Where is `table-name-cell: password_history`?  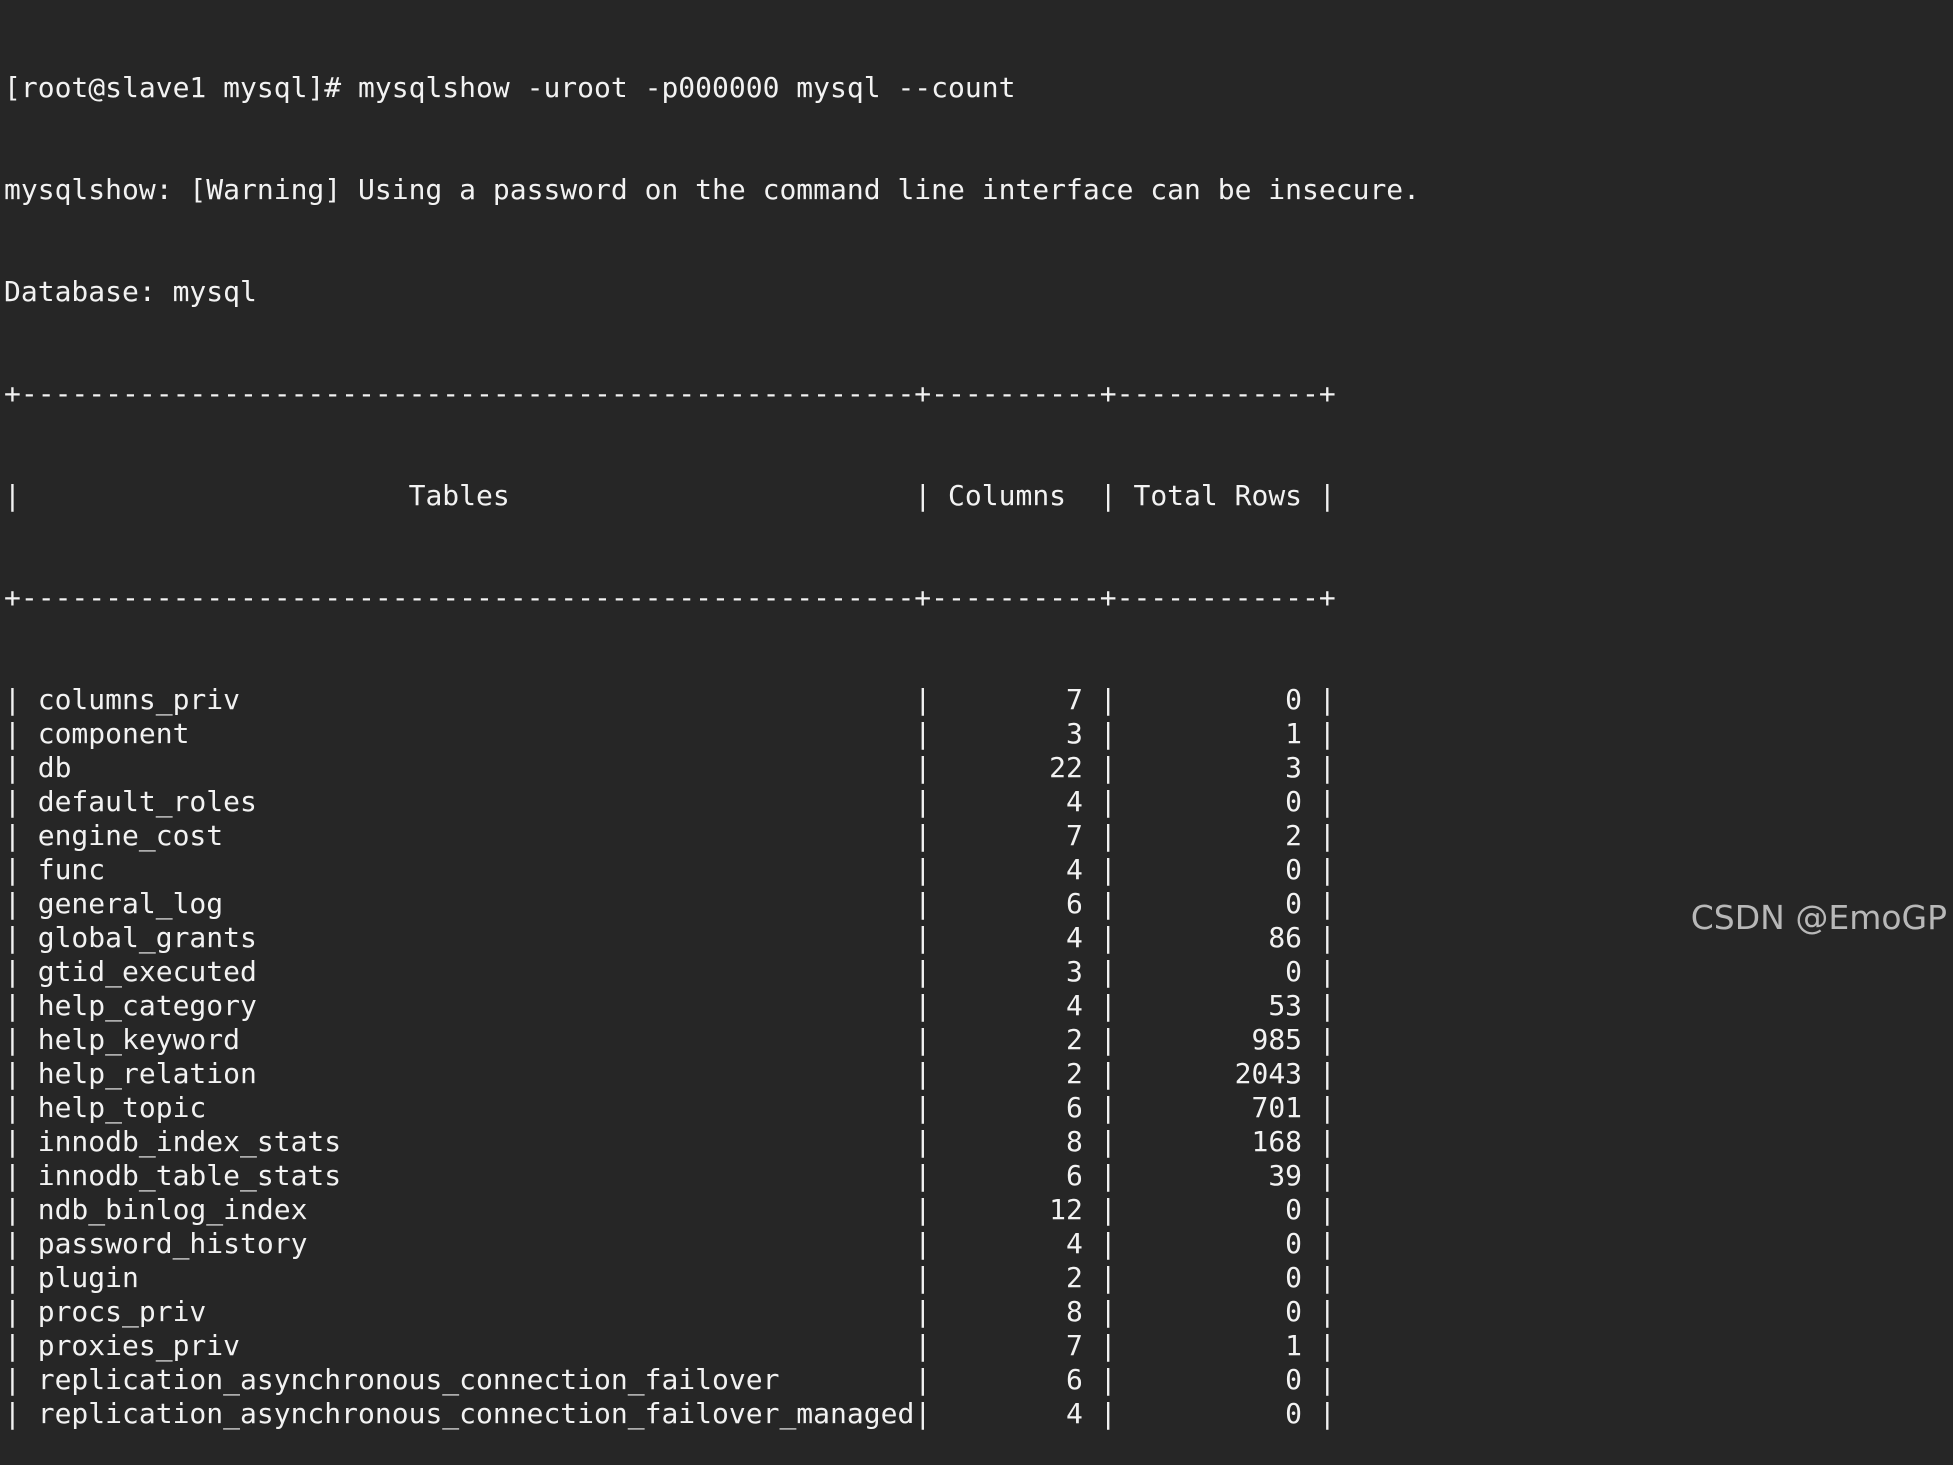 table-name-cell: password_history is located at coordinates (467, 1243).